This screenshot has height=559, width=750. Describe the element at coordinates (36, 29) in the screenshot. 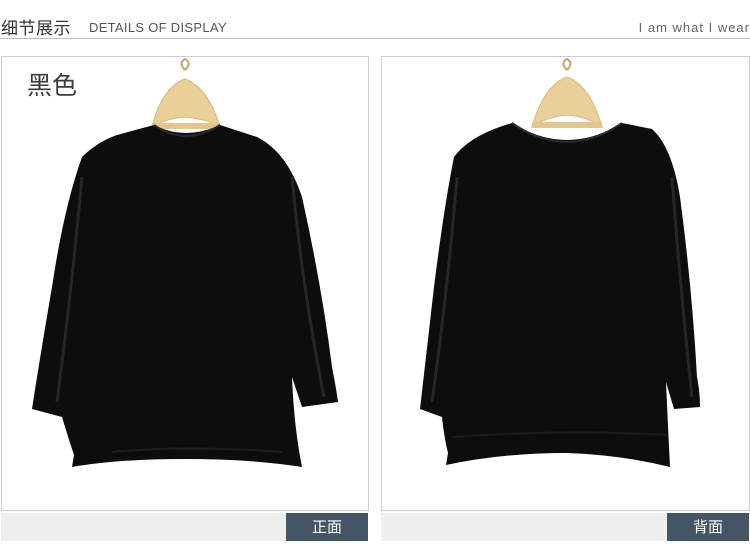

I see `section-title: 细节展示` at that location.